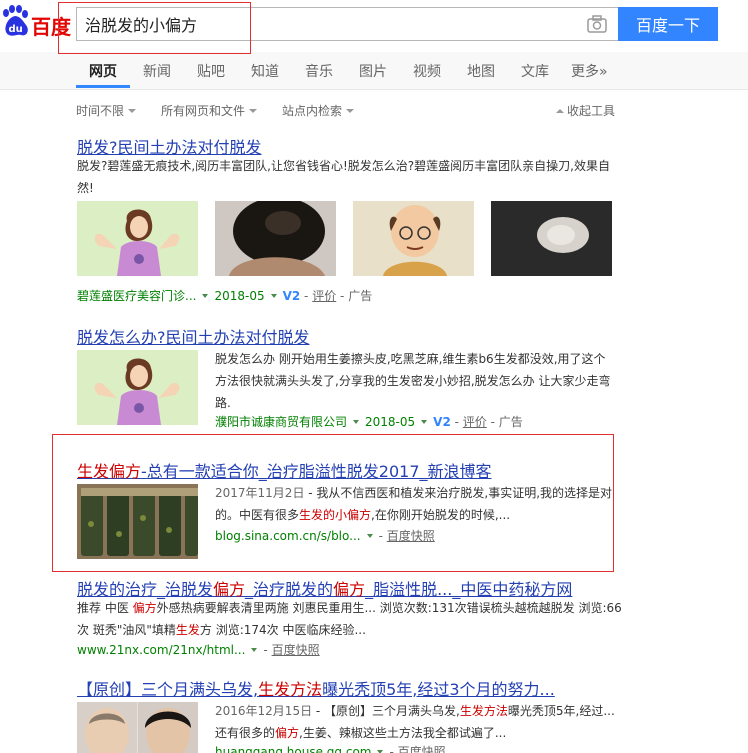 The width and height of the screenshot is (748, 753). What do you see at coordinates (535, 71) in the screenshot?
I see `tab-wenku: 文库` at bounding box center [535, 71].